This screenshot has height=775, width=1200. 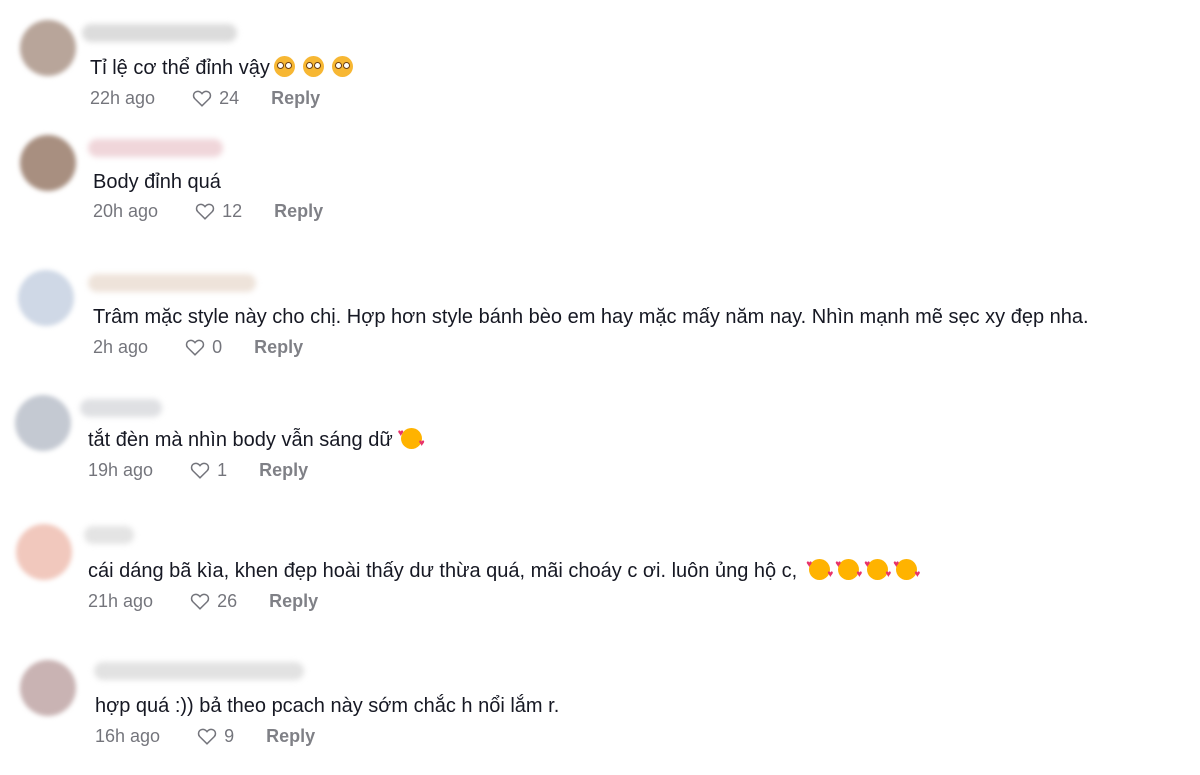 What do you see at coordinates (215, 98) in the screenshot?
I see `like-button: 24` at bounding box center [215, 98].